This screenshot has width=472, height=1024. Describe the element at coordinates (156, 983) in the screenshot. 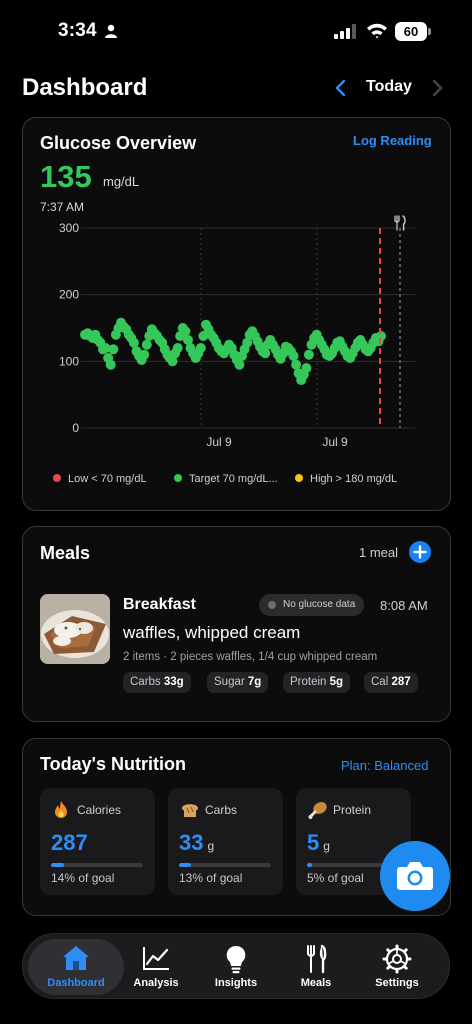

I see `tab-analysis-label: Analysis` at that location.